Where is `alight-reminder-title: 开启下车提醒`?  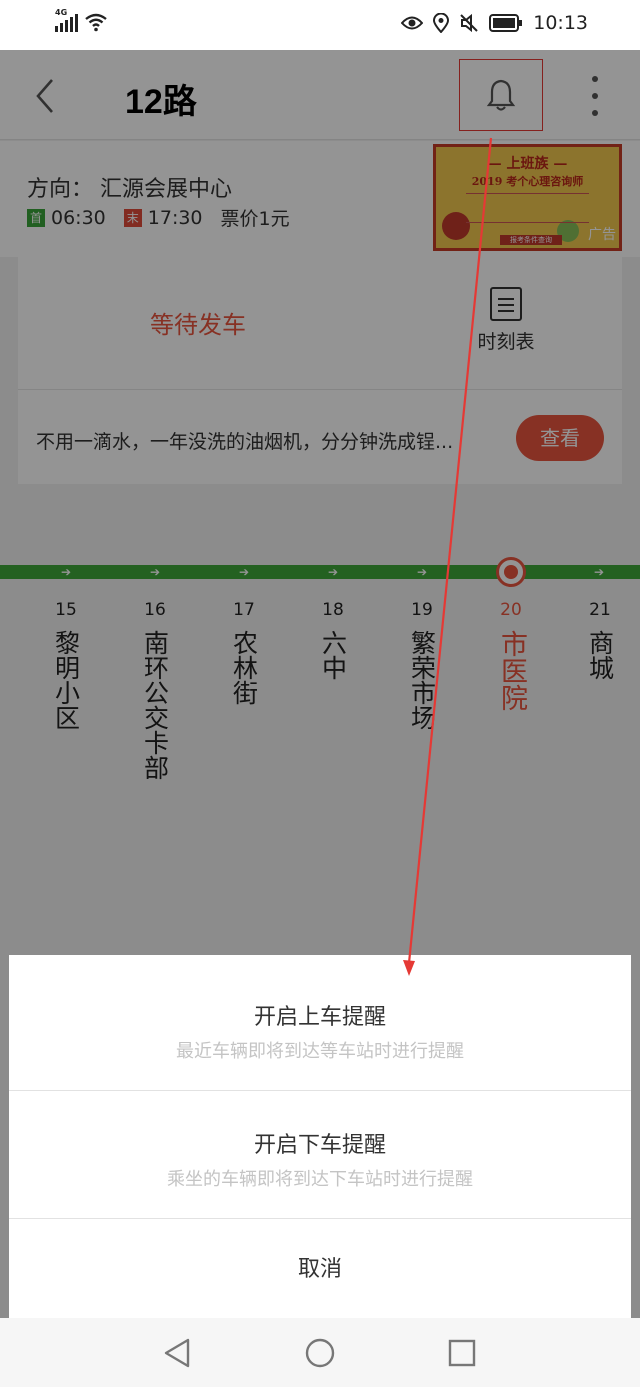 alight-reminder-title: 开启下车提醒 is located at coordinates (319, 1145).